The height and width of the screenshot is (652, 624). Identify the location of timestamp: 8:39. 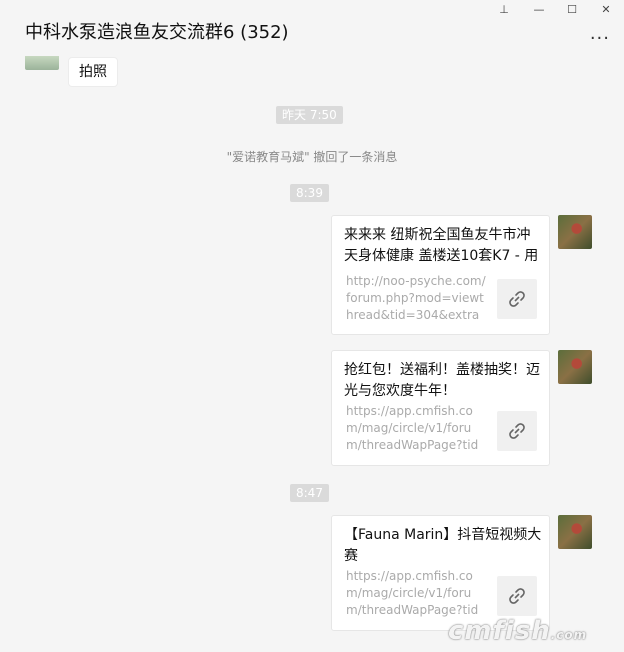
(309, 193).